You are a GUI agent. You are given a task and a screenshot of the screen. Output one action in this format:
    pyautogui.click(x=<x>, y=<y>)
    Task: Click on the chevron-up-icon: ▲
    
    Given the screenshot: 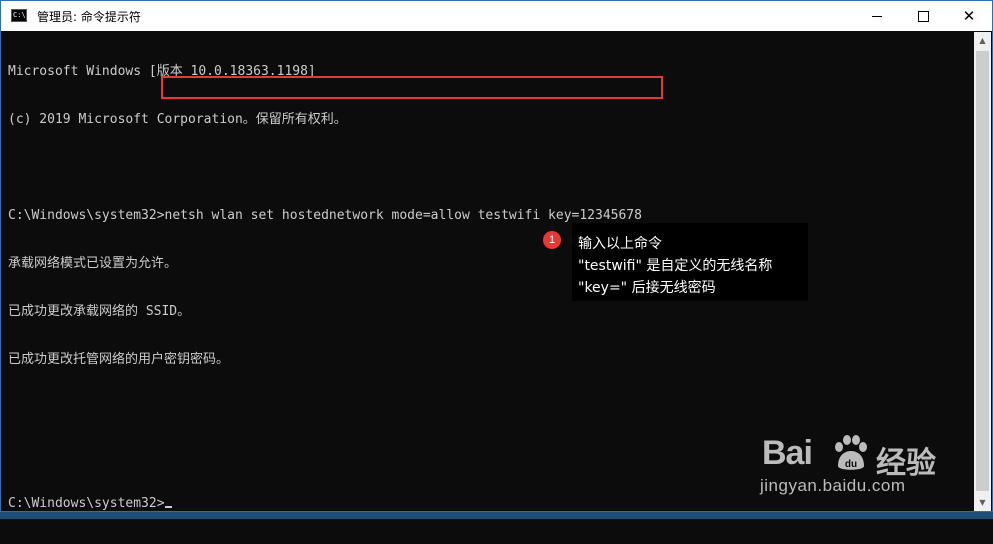 What is the action you would take?
    pyautogui.click(x=982, y=40)
    